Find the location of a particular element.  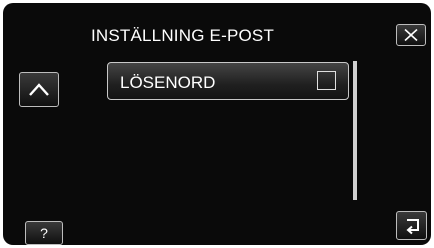

scroll-up-button is located at coordinates (39, 89).